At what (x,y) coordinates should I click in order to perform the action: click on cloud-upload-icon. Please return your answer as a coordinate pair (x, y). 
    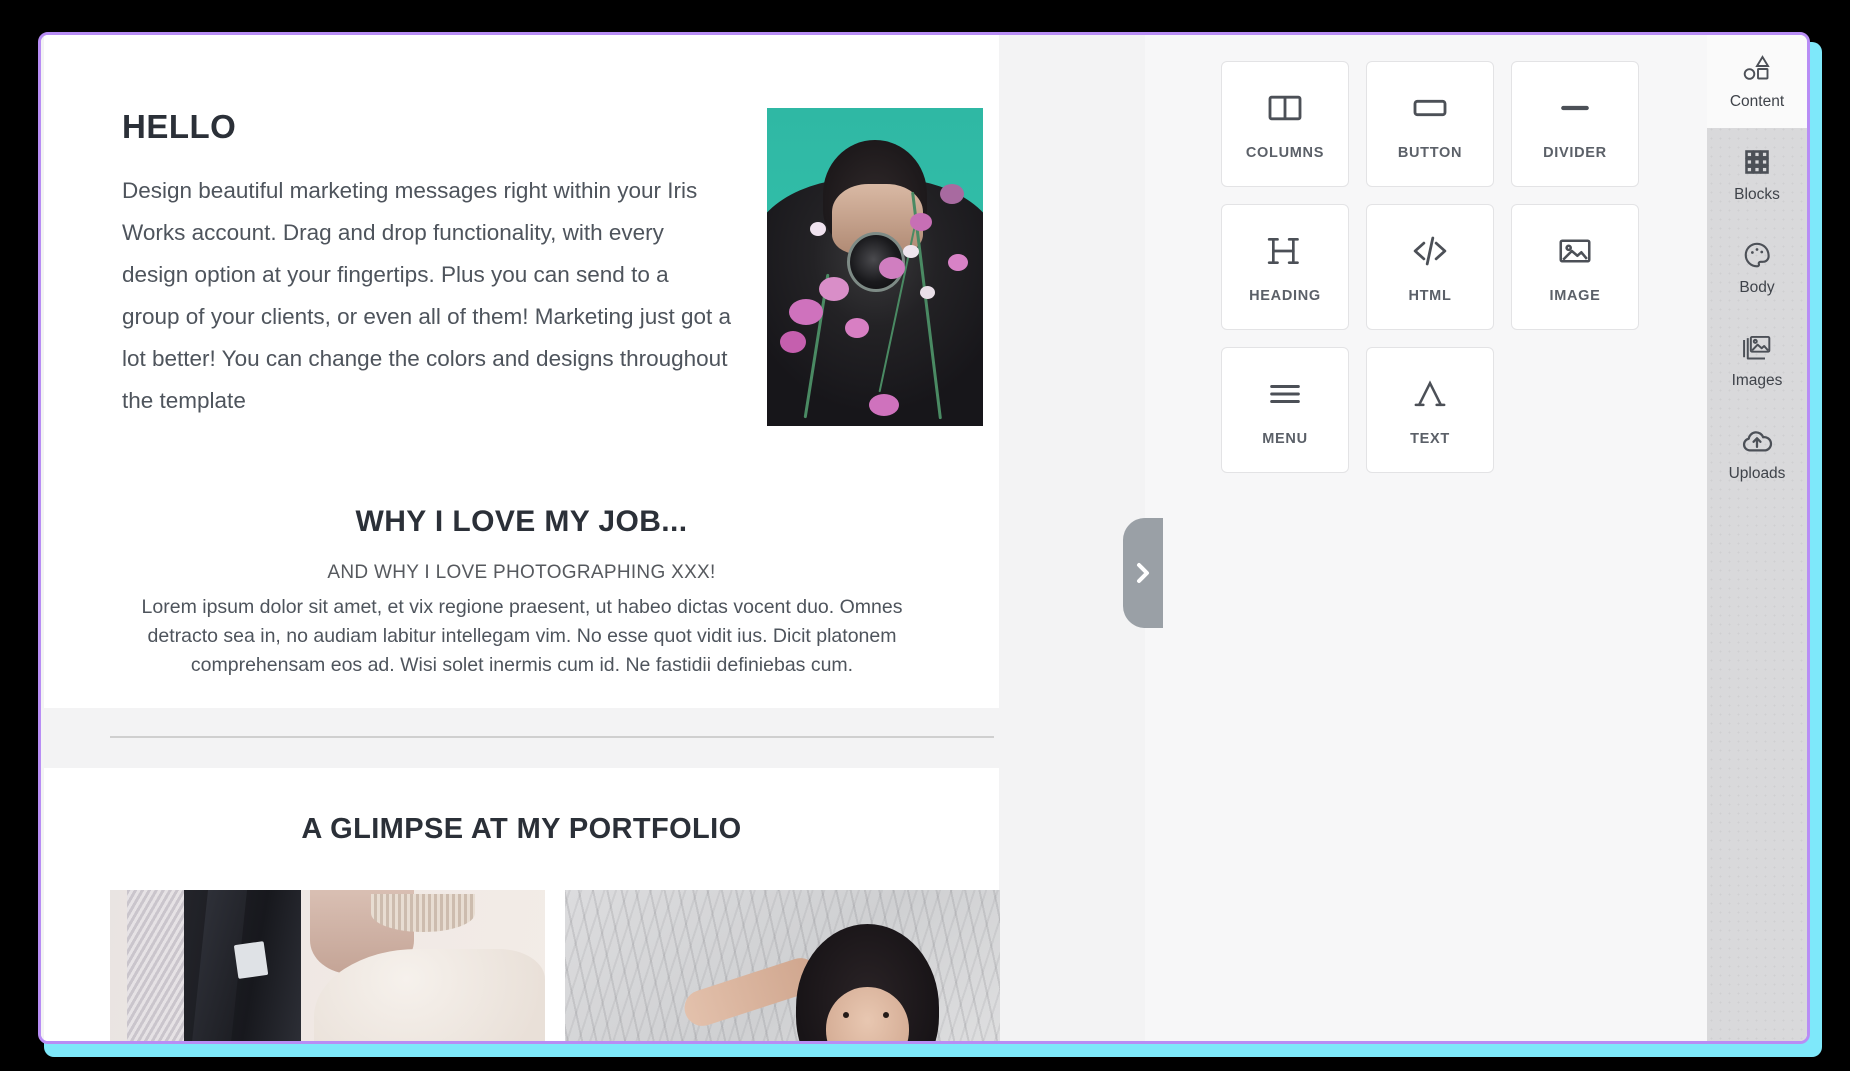
    Looking at the image, I should click on (1757, 441).